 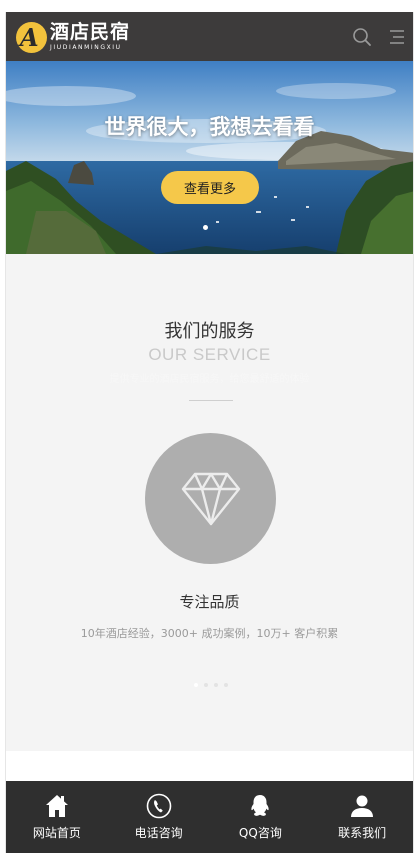 I want to click on section-divider, so click(x=211, y=400).